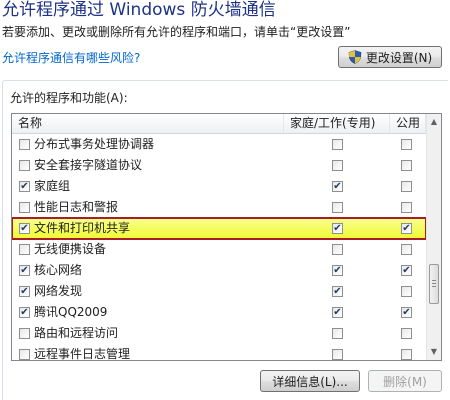 The width and height of the screenshot is (450, 400). I want to click on program-name: 路由和远程访问, so click(76, 333).